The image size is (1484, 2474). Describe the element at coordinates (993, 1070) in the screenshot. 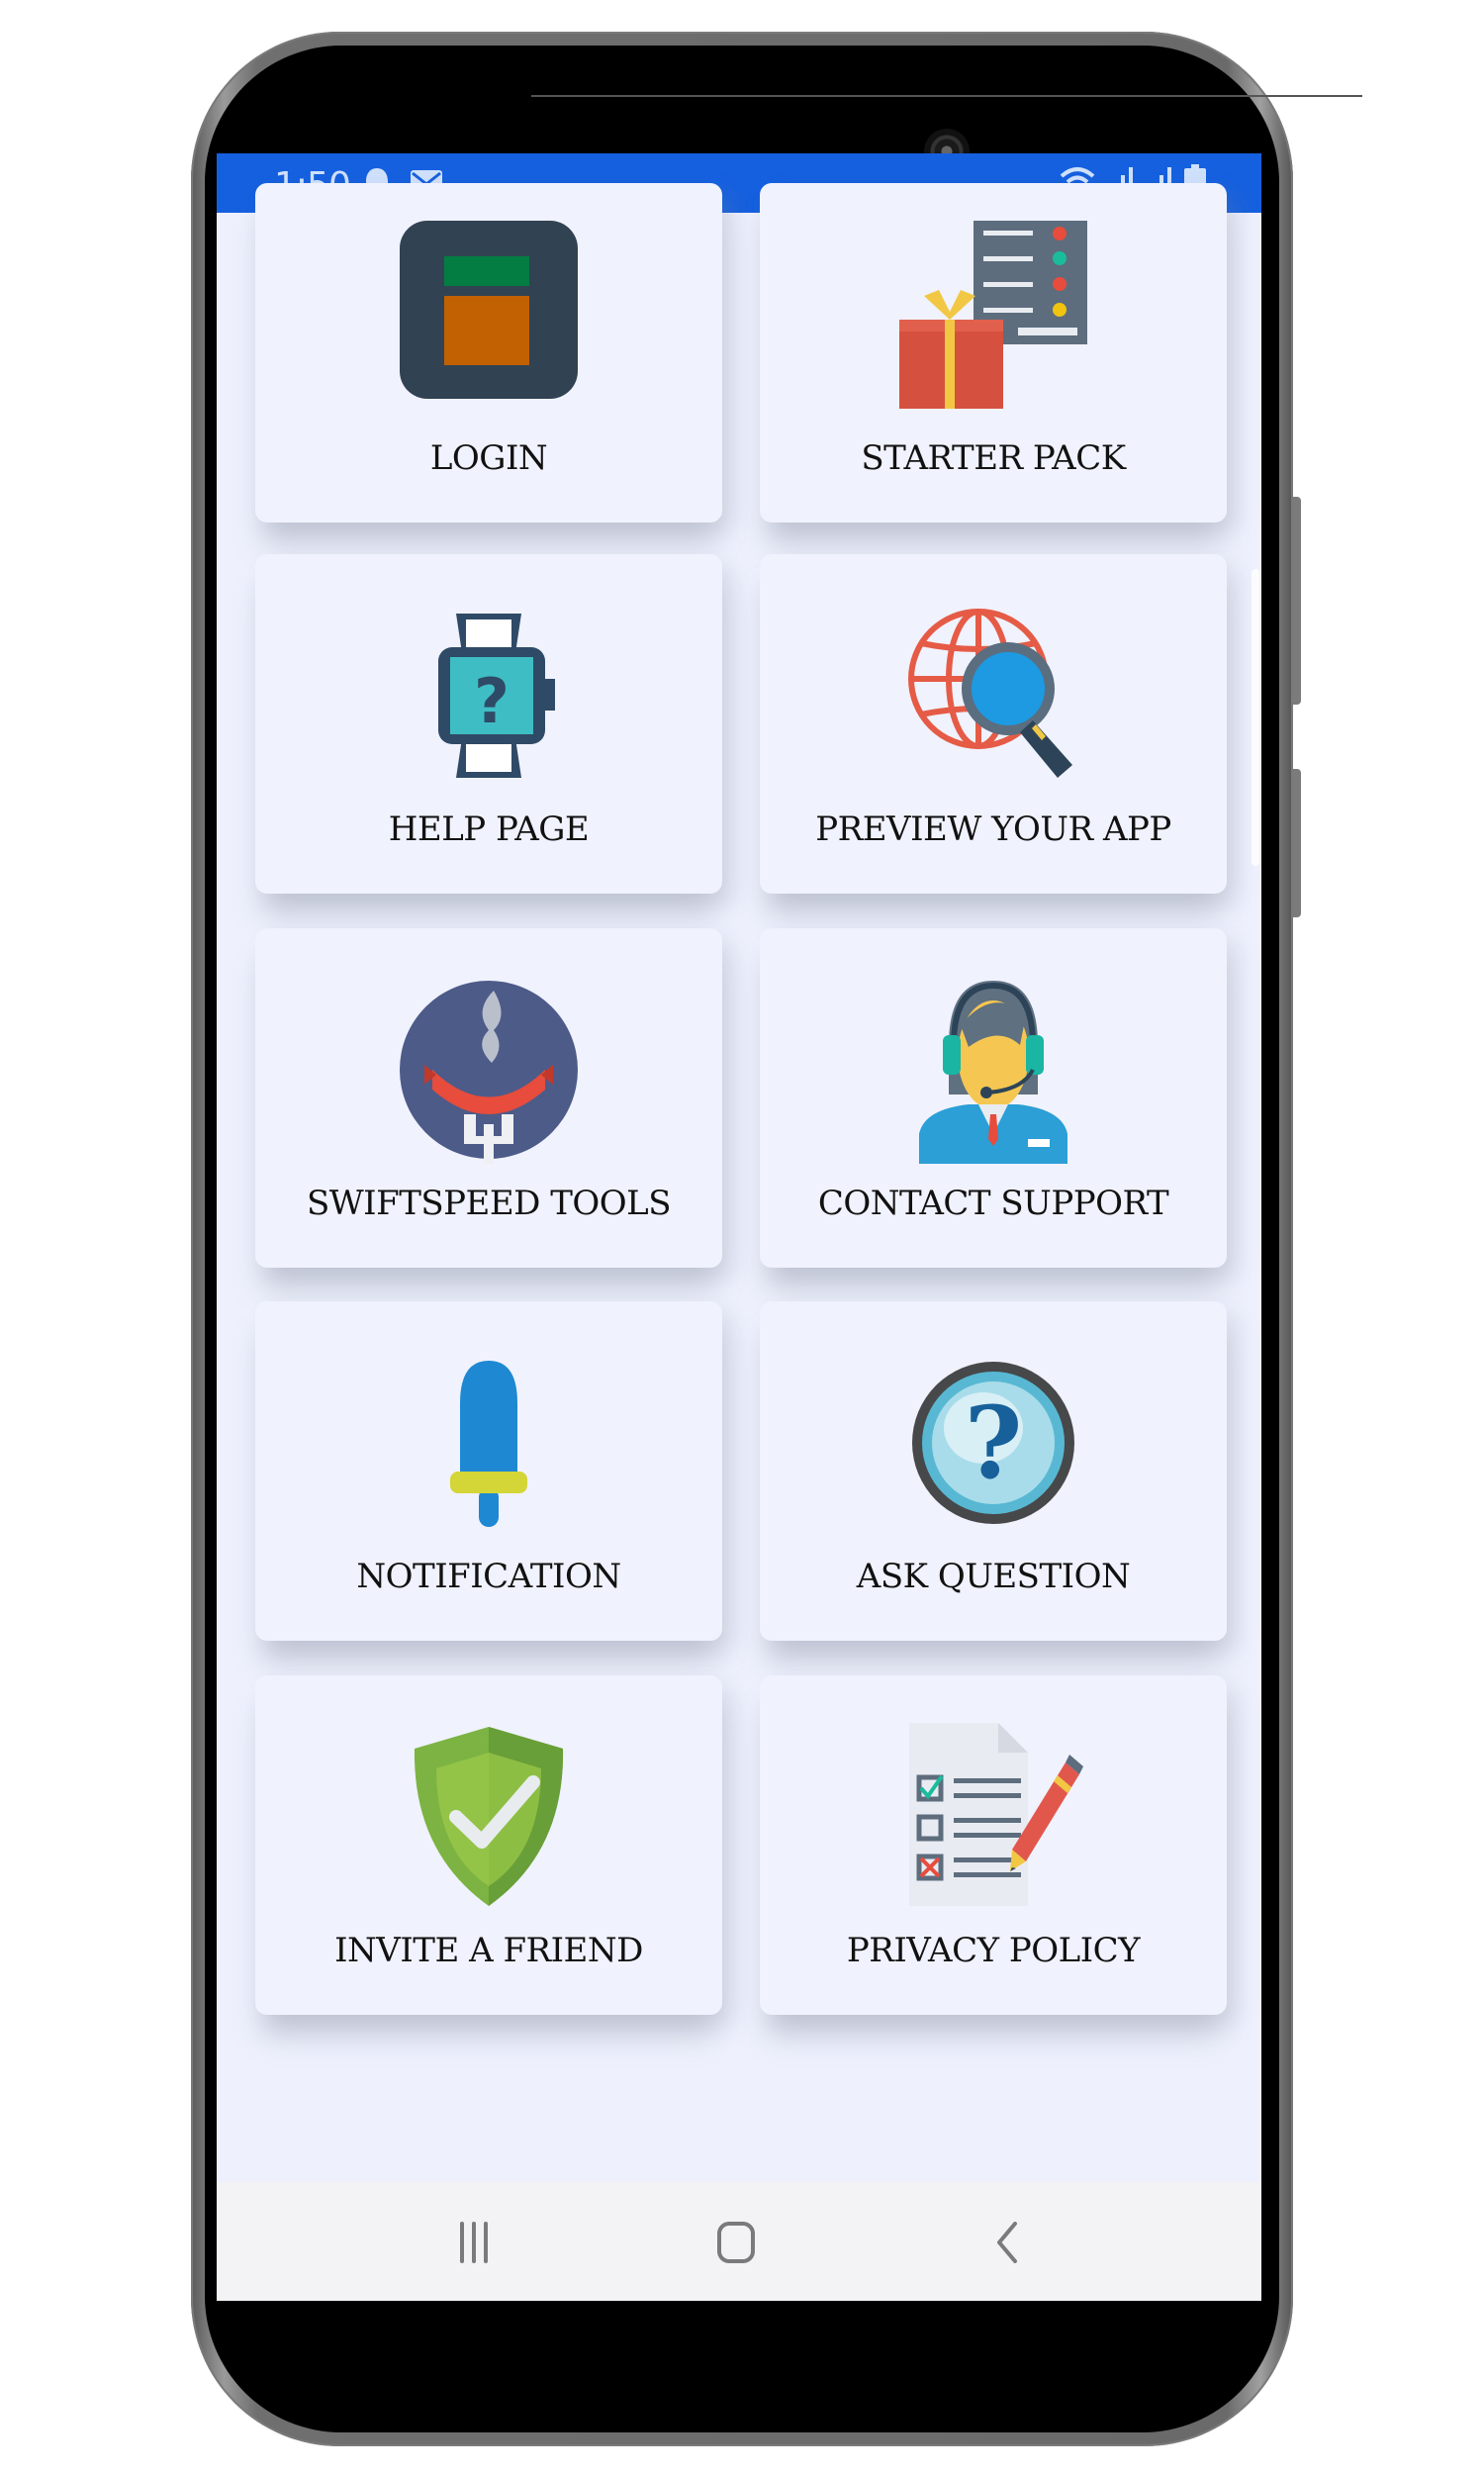

I see `support-agent-icon` at that location.